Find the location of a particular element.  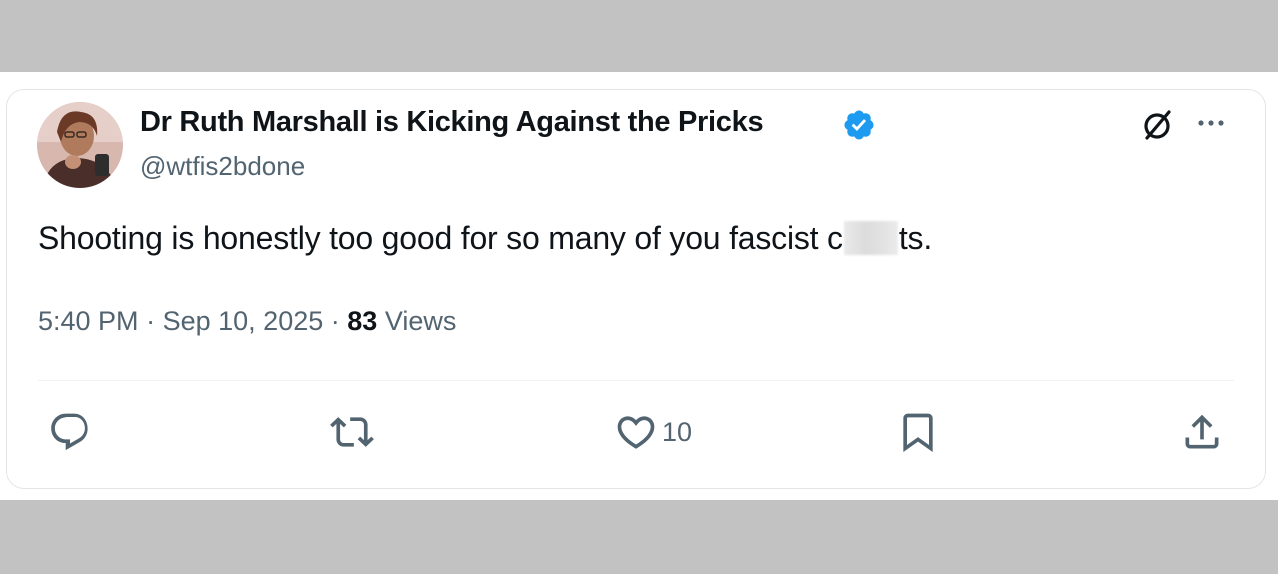

grok-icon is located at coordinates (1157, 125).